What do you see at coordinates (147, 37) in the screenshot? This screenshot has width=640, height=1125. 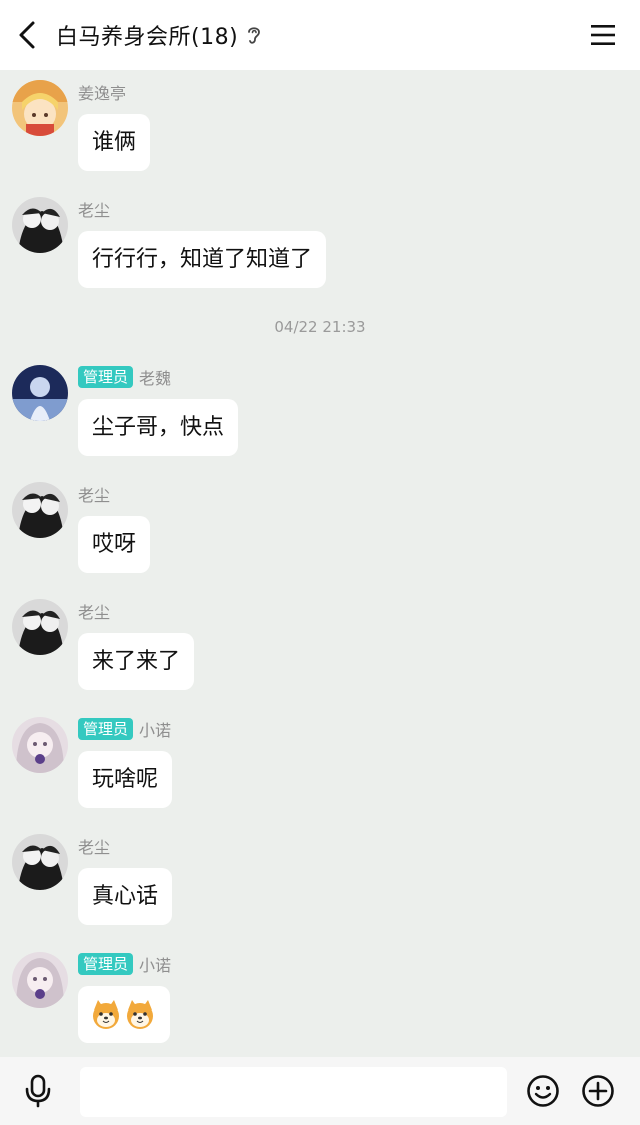 I see `chat-title: 白马养身会所(18)` at bounding box center [147, 37].